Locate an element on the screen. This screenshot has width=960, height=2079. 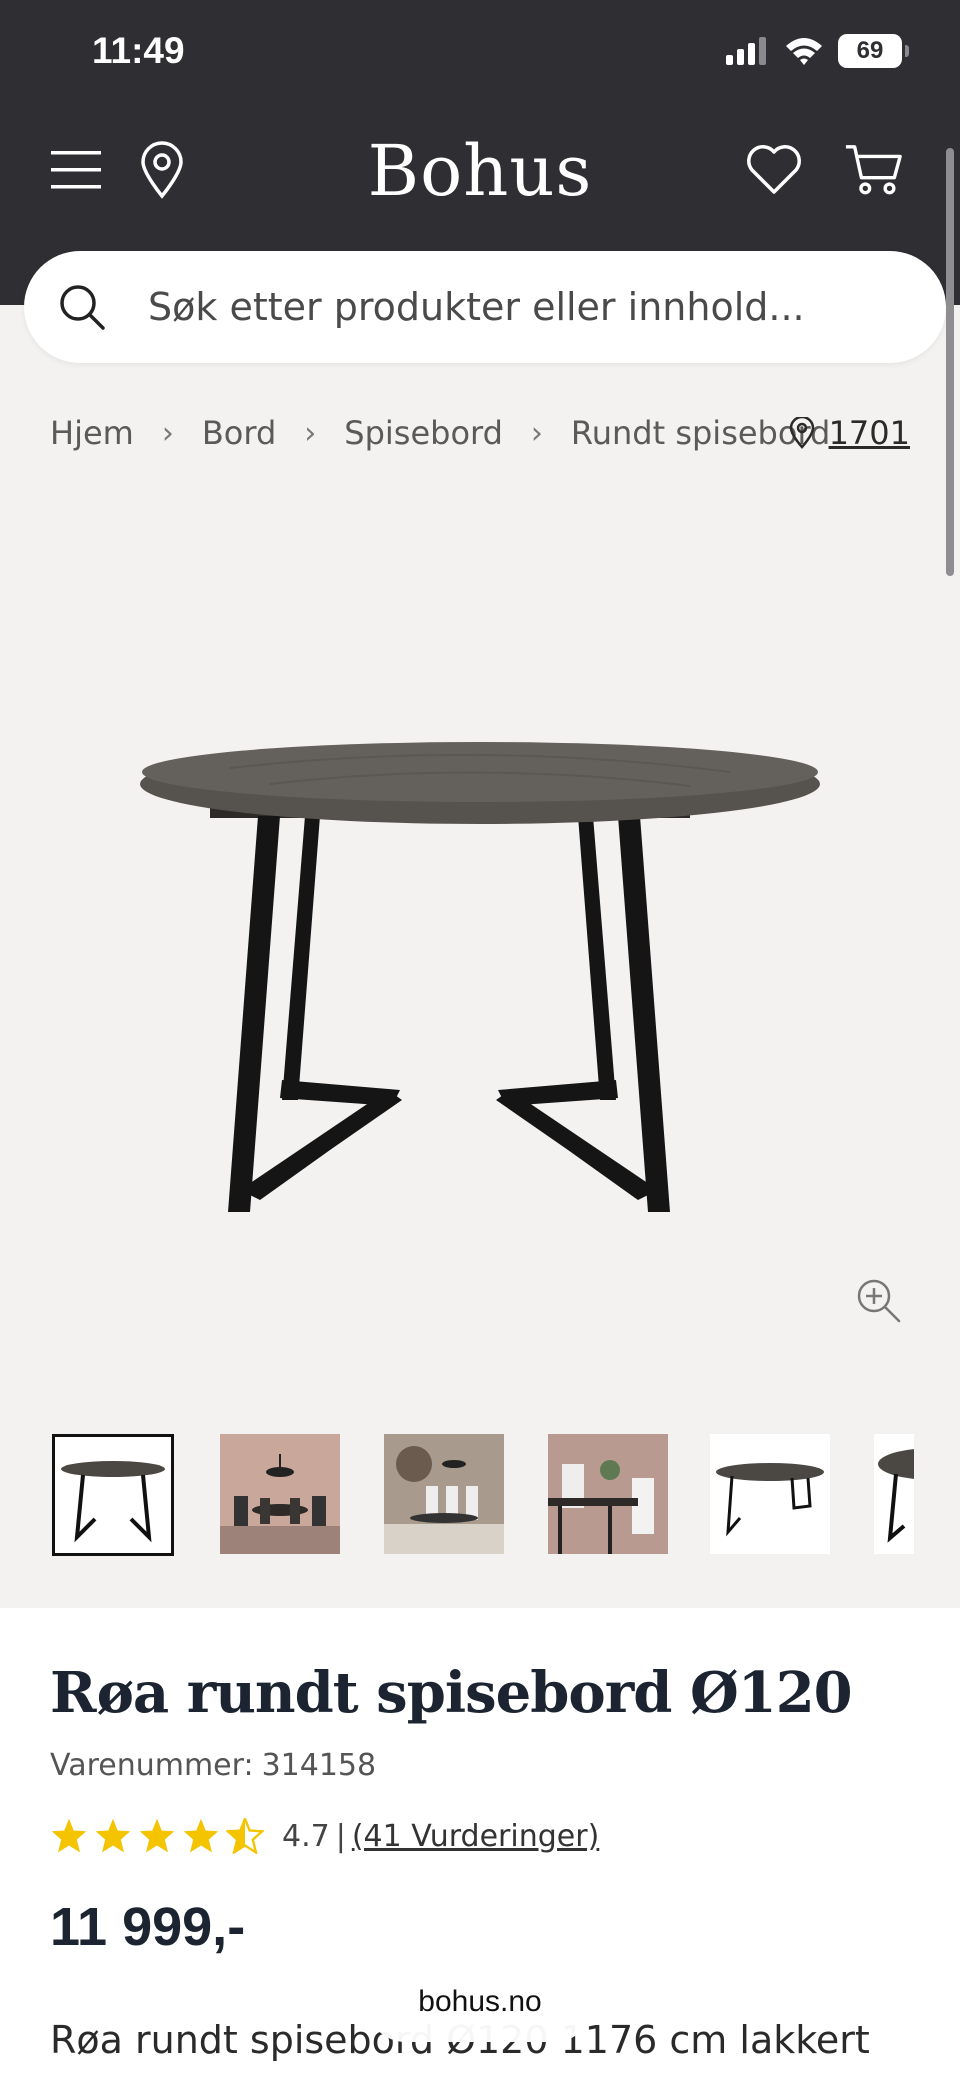
cart-button is located at coordinates (874, 170).